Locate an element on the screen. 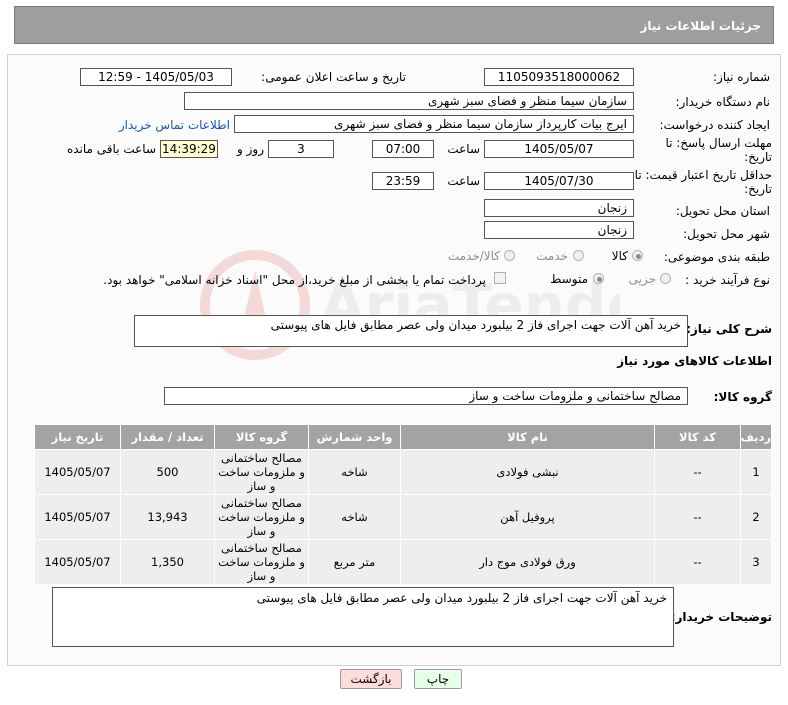 This screenshot has height=705, width=788. print-button: چاپ is located at coordinates (438, 679).